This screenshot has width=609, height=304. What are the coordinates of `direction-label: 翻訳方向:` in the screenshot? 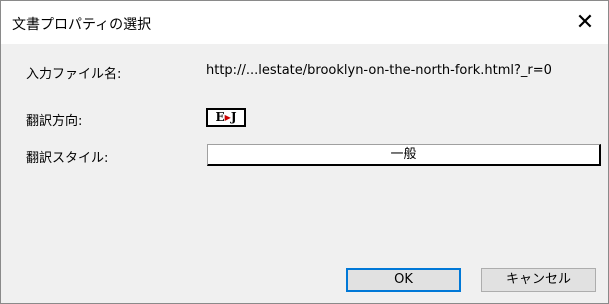 It's located at (54, 121).